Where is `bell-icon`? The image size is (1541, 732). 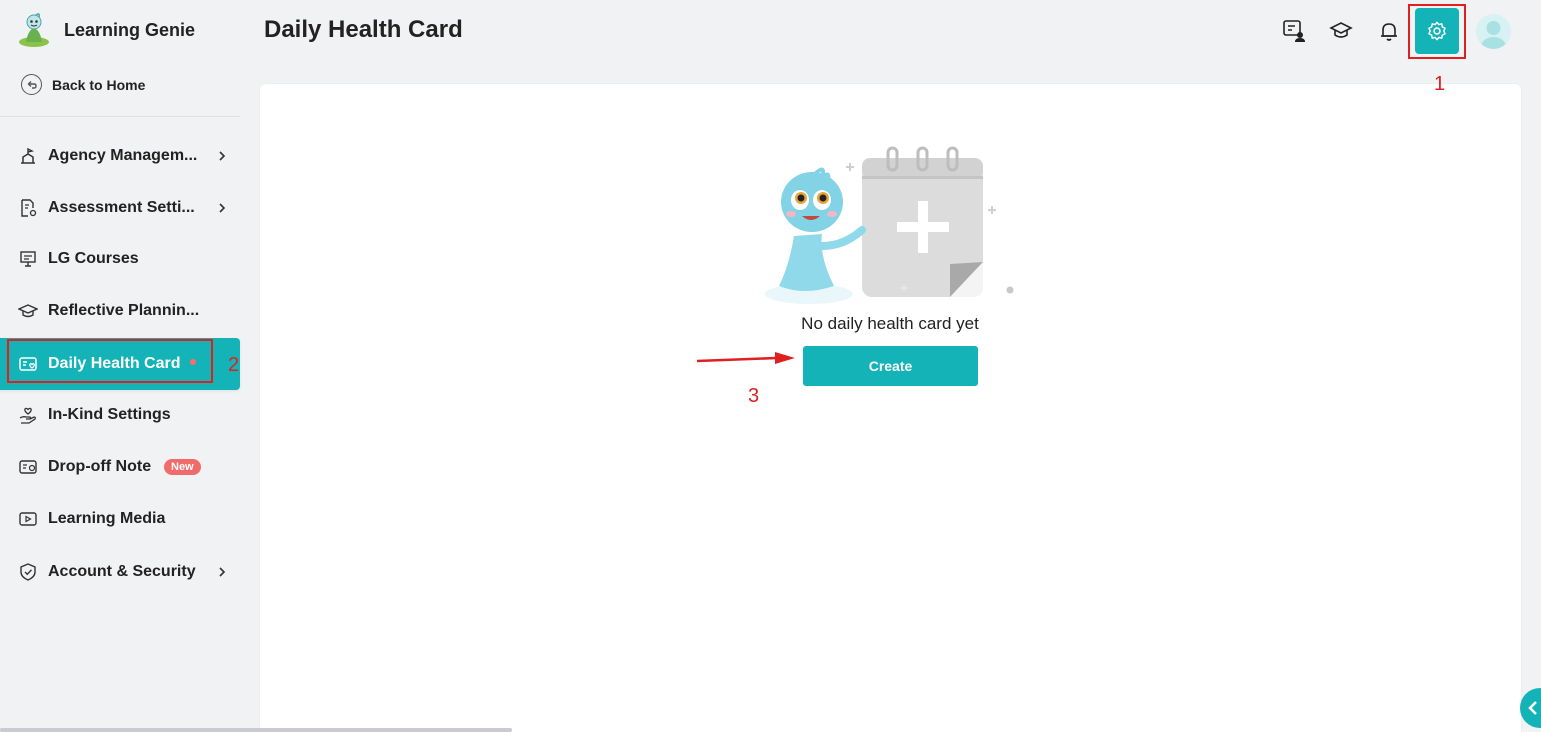 bell-icon is located at coordinates (1389, 31).